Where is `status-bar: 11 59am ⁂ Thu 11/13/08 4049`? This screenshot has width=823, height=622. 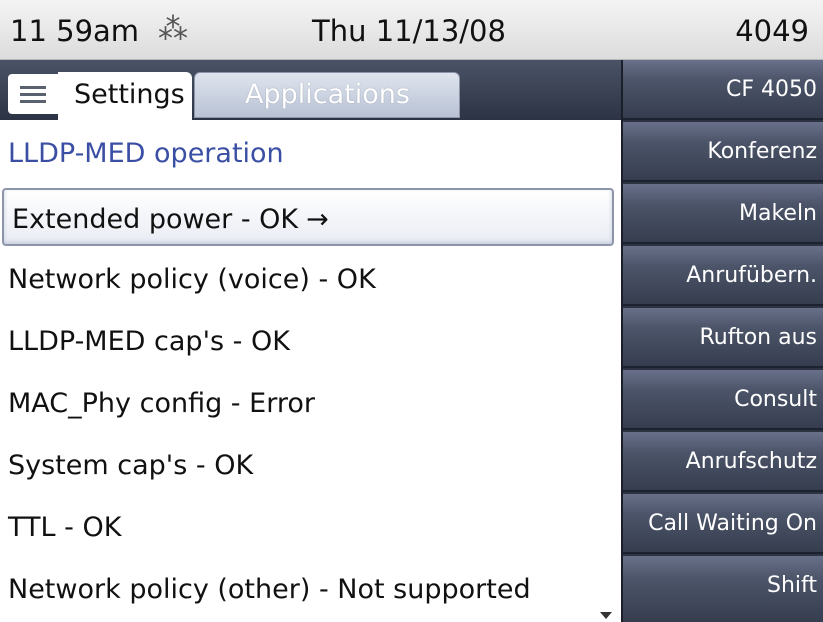
status-bar: 11 59am ⁂ Thu 11/13/08 4049 is located at coordinates (411, 30).